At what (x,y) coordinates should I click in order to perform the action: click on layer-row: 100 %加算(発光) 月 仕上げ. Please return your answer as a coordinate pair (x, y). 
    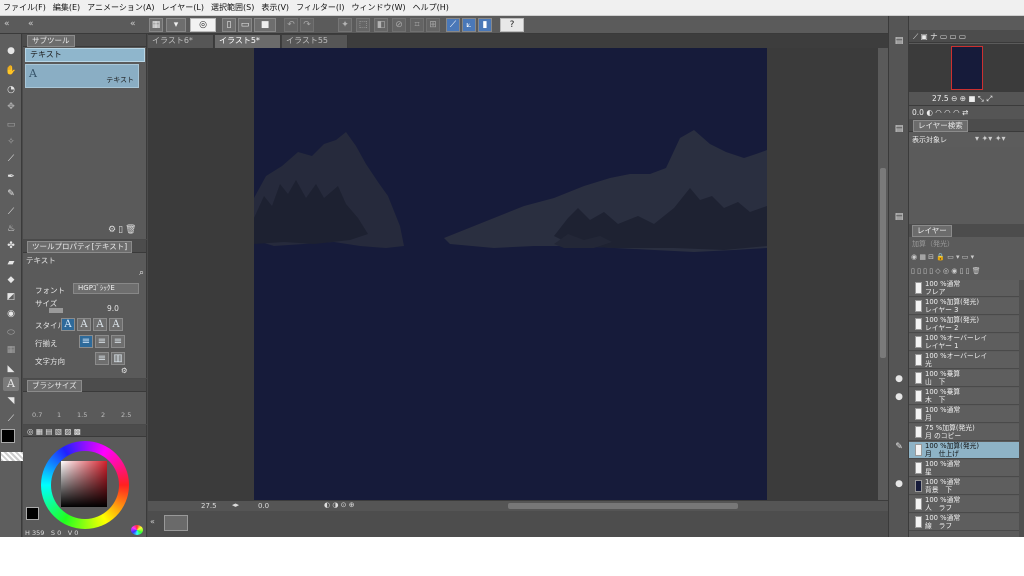
    Looking at the image, I should click on (964, 450).